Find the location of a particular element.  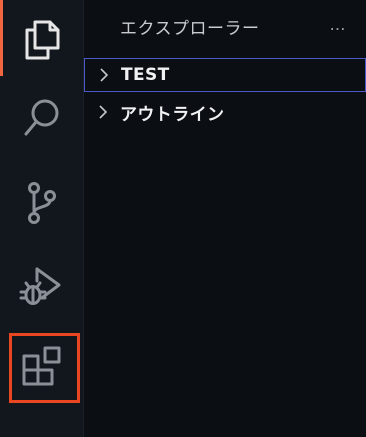

activity-run-debug is located at coordinates (42, 286).